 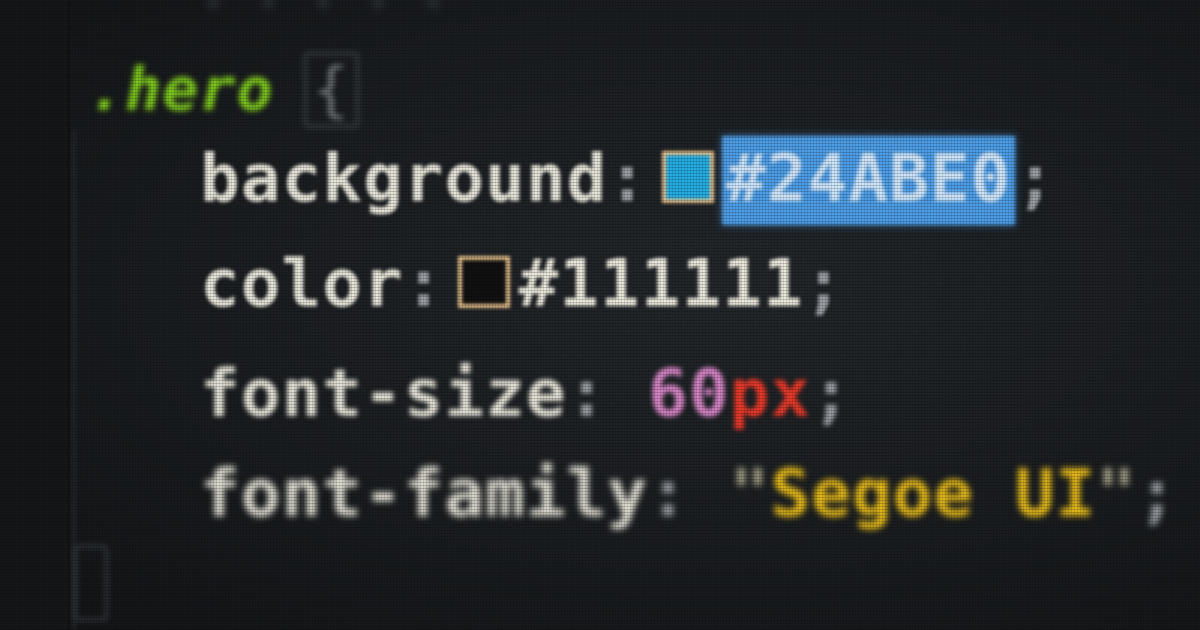 I want to click on number-value: 60, so click(x=689, y=393).